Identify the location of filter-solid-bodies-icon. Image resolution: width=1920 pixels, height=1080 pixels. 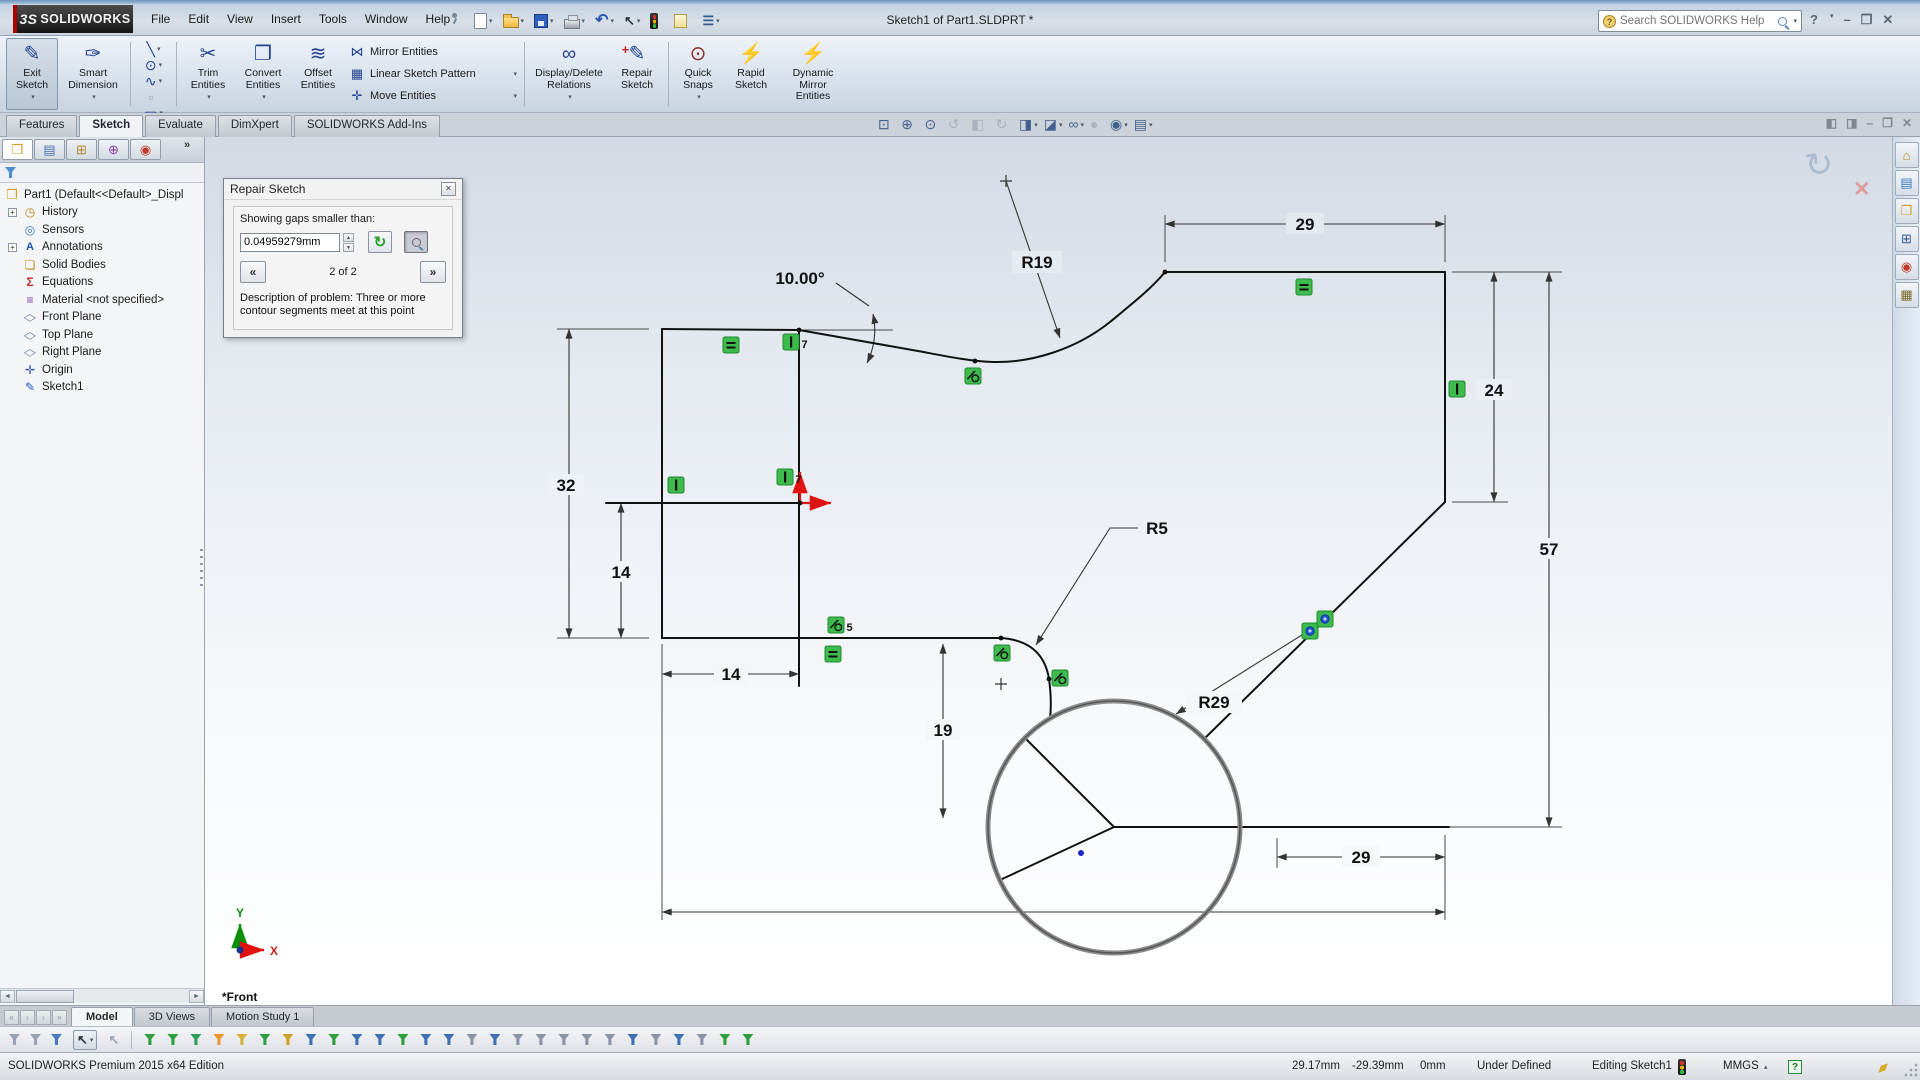
(241, 1039).